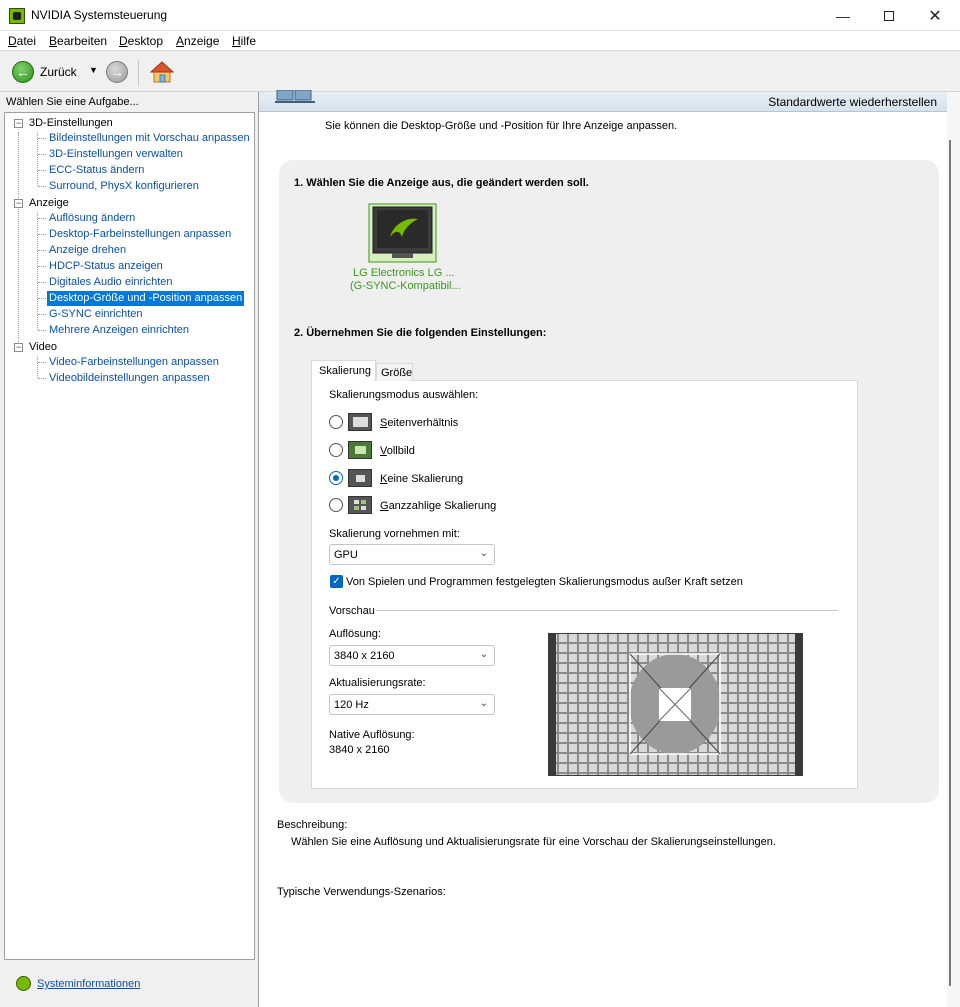 The width and height of the screenshot is (960, 1007). I want to click on usage-scenarios-label: Typische Verwendungs-Szenarios:, so click(361, 892).